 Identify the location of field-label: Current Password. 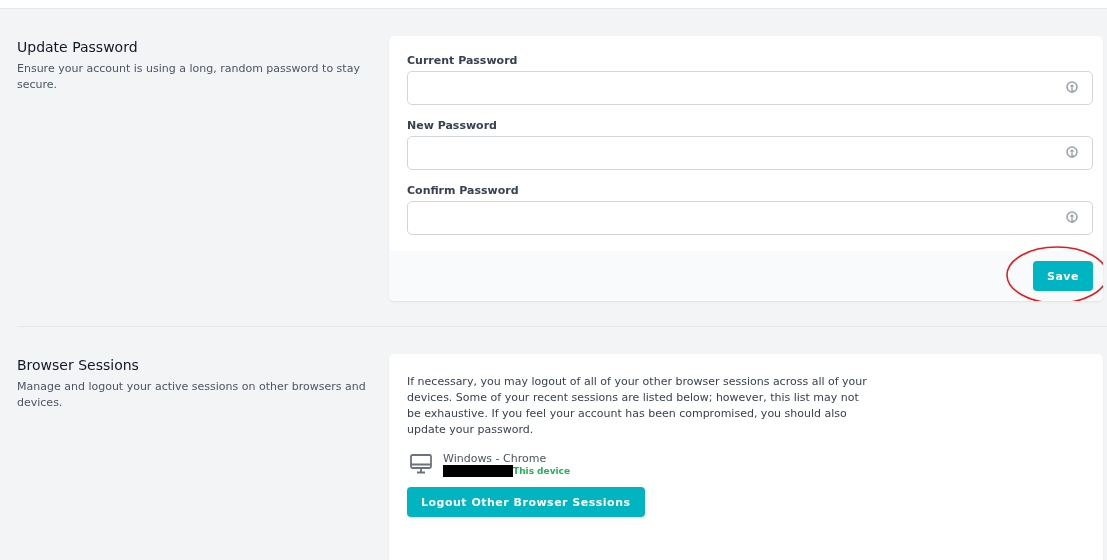
(463, 60).